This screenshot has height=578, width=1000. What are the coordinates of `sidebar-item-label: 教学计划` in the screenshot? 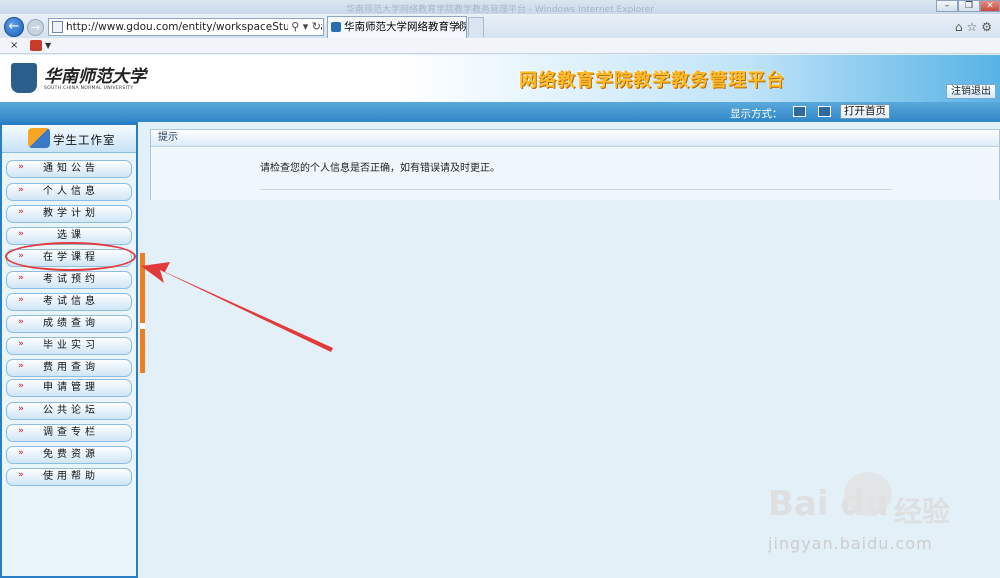 It's located at (71, 213).